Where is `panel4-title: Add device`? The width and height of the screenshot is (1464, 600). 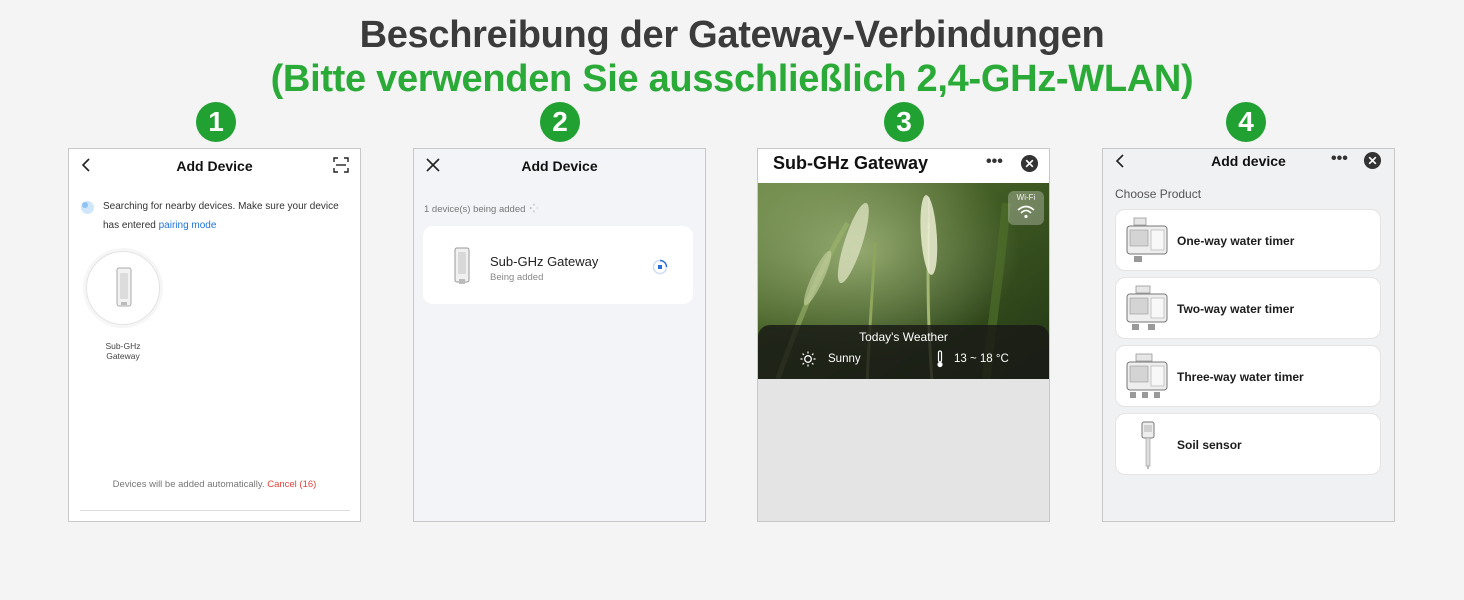
panel4-title: Add device is located at coordinates (1248, 161).